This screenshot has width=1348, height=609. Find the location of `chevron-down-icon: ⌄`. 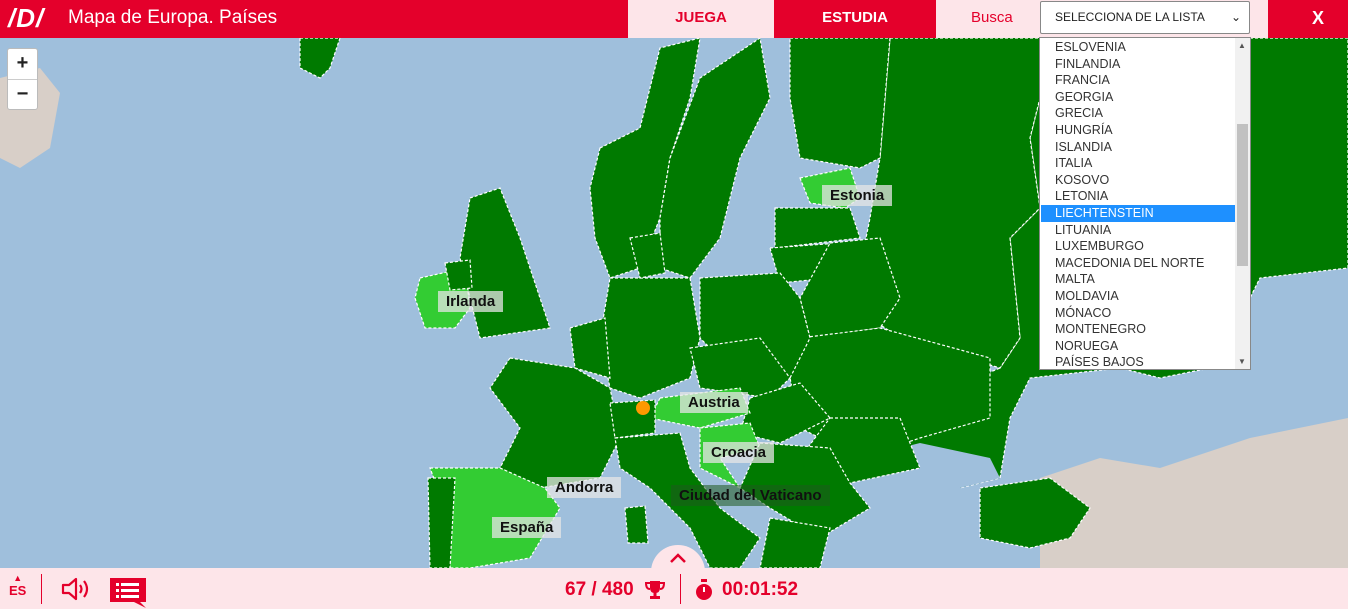

chevron-down-icon: ⌄ is located at coordinates (1235, 17).